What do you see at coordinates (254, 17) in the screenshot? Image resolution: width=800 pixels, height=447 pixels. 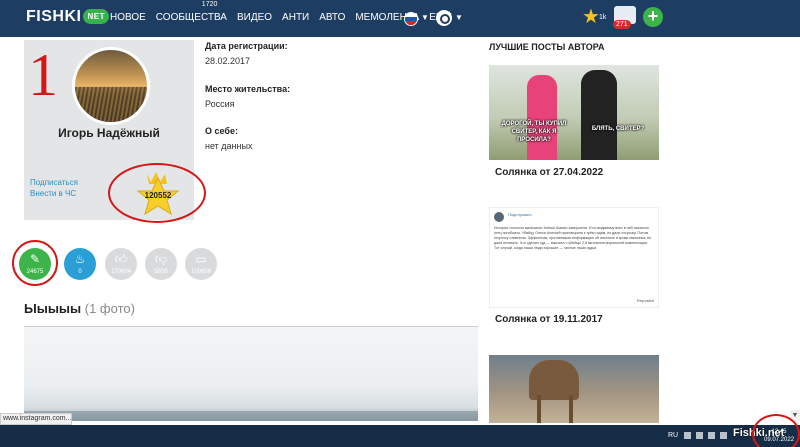 I see `nav-item-video: ВИДЕО` at bounding box center [254, 17].